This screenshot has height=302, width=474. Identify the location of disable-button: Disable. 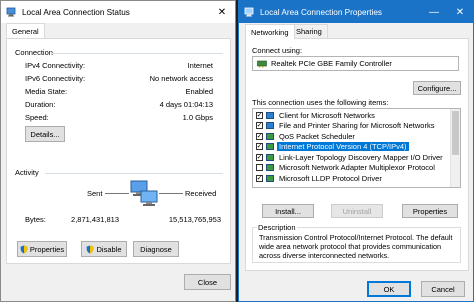
(104, 249).